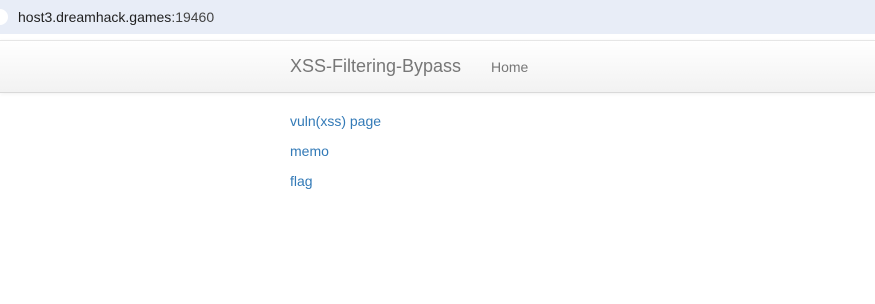  I want to click on url-host: host3.dreamhack.games, so click(95, 17).